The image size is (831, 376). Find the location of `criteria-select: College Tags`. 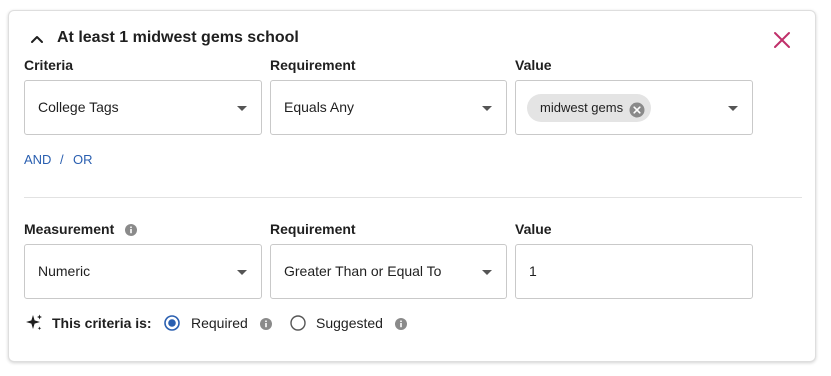

criteria-select: College Tags is located at coordinates (143, 107).